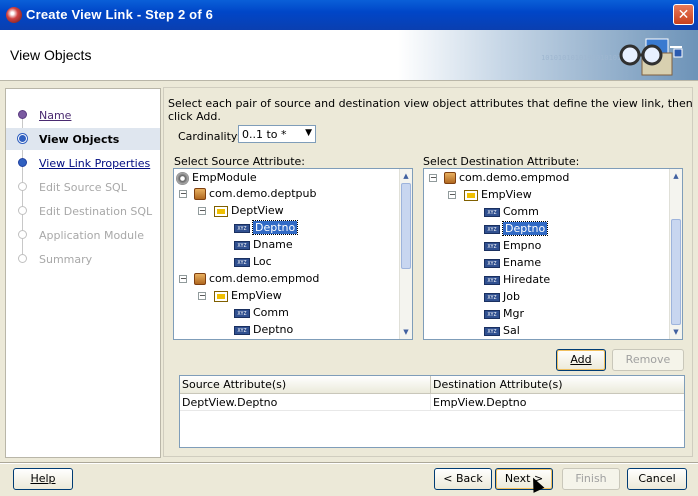  What do you see at coordinates (349, 463) in the screenshot?
I see `footer-separator` at bounding box center [349, 463].